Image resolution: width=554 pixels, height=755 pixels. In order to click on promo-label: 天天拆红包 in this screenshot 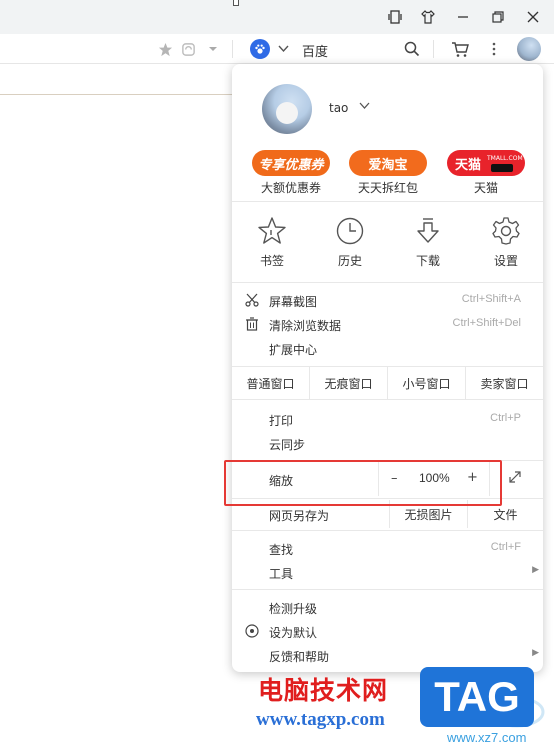, I will do `click(387, 188)`.